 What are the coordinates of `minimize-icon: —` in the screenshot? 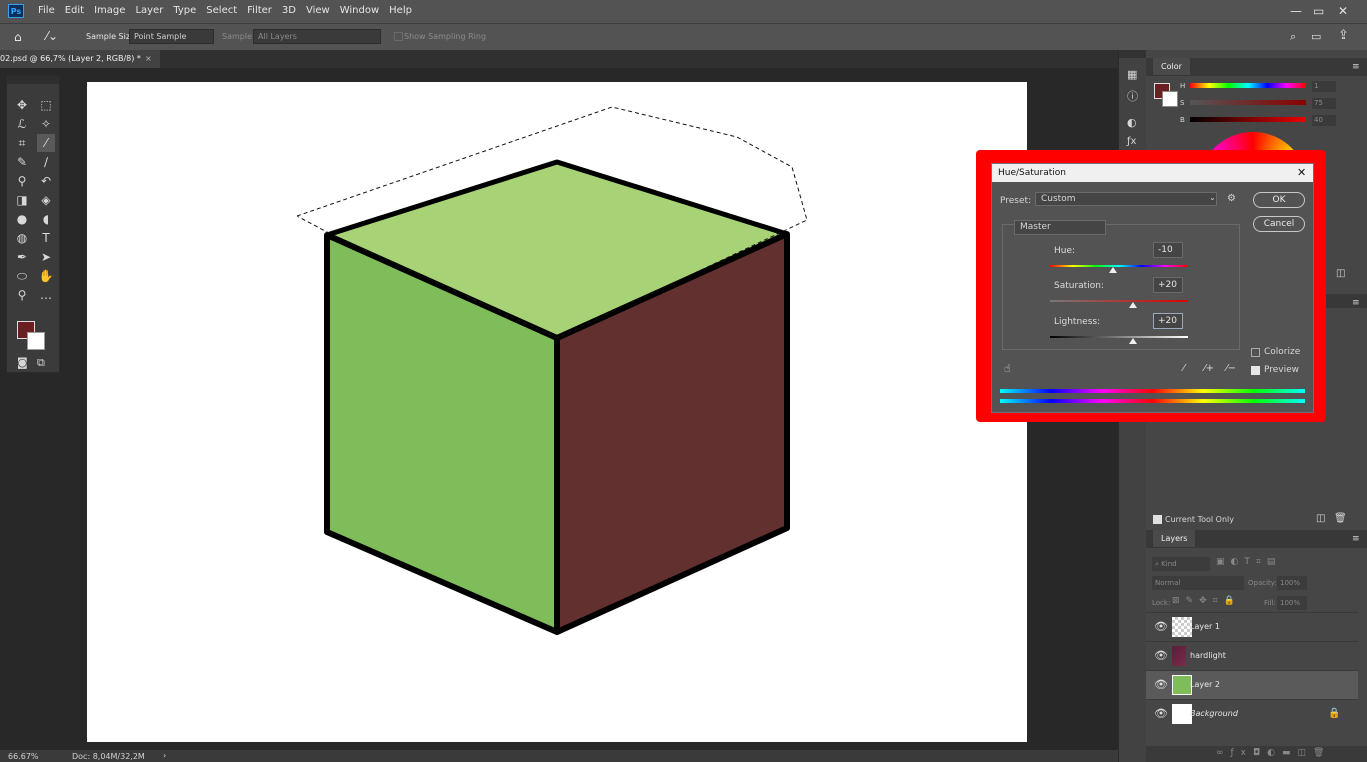 It's located at (1296, 11).